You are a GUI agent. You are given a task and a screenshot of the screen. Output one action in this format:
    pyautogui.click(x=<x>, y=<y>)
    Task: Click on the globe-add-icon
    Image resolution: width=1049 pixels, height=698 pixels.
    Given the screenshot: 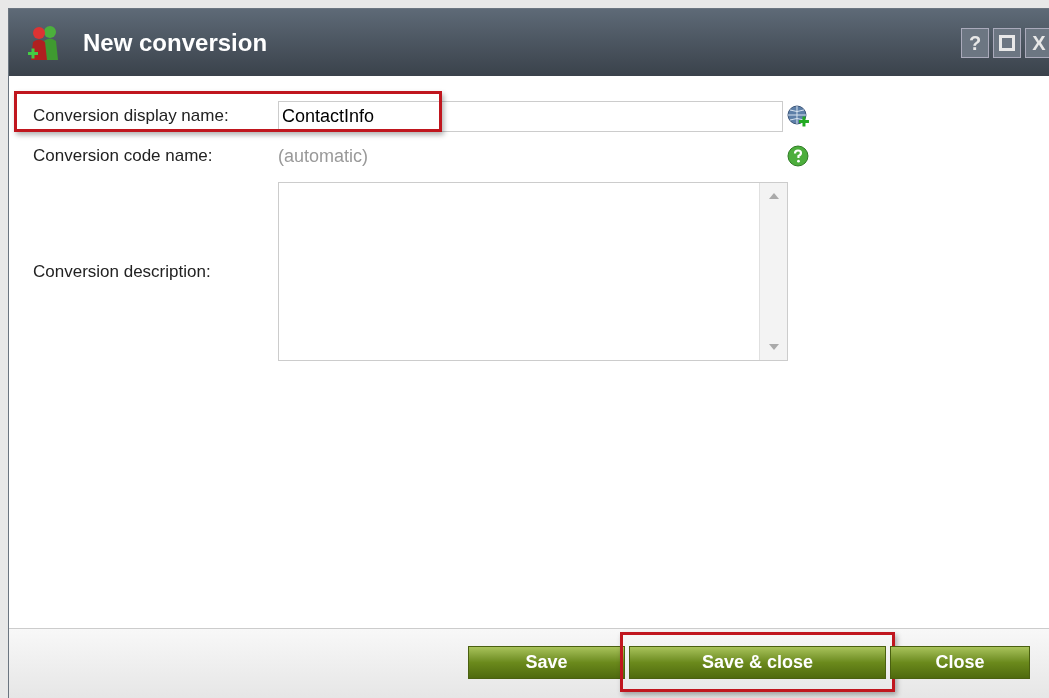 What is the action you would take?
    pyautogui.click(x=798, y=116)
    